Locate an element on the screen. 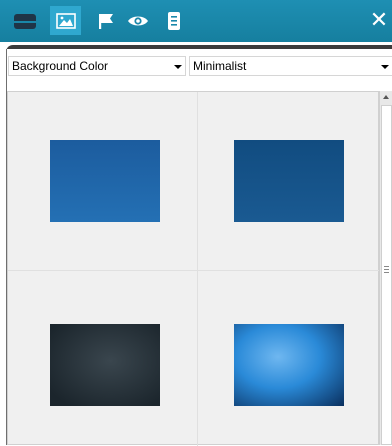 Image resolution: width=392 pixels, height=446 pixels. style-select: Minimalist is located at coordinates (290, 66).